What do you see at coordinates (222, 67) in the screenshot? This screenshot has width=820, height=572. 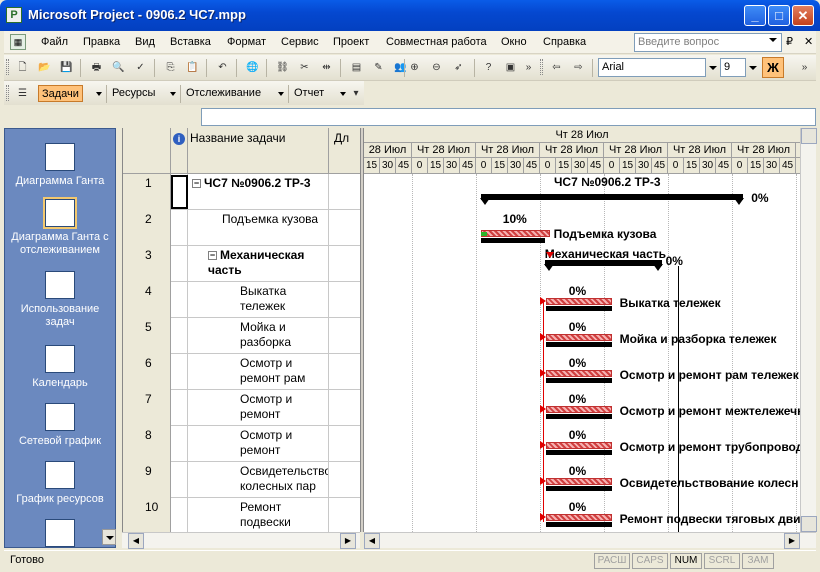 I see `undo-icon: ↶` at bounding box center [222, 67].